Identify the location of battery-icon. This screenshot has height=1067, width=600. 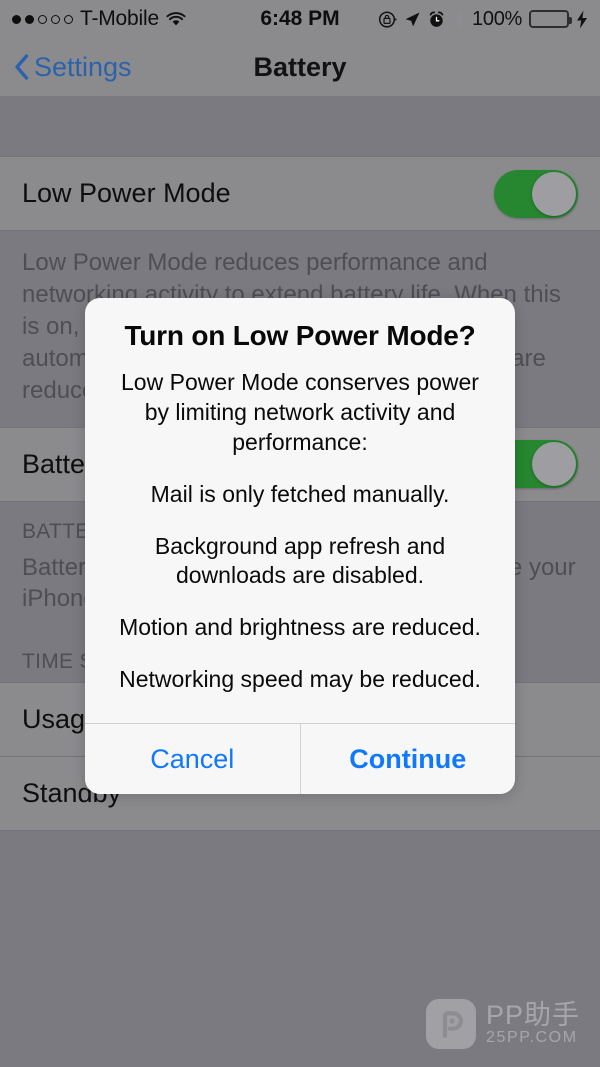
(550, 19).